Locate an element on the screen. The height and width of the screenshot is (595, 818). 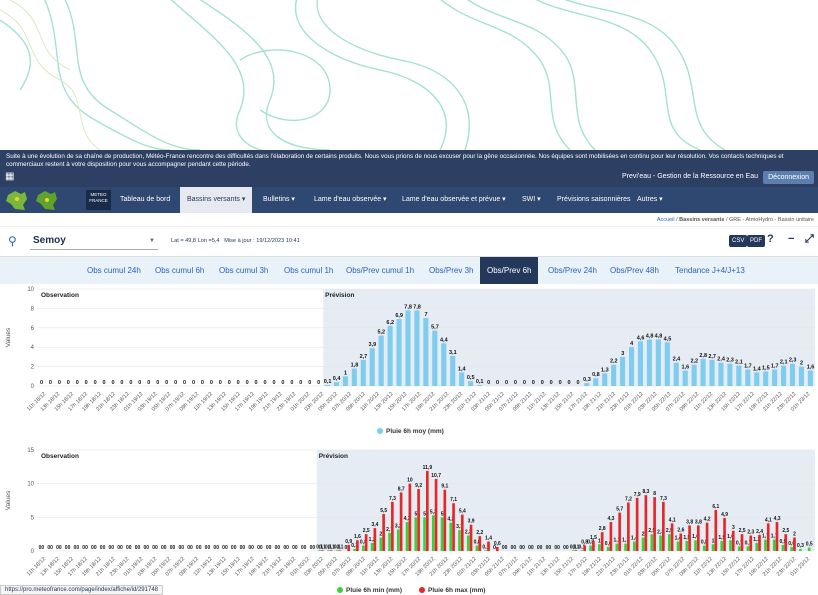
logout-button: Déconnexion is located at coordinates (788, 177).